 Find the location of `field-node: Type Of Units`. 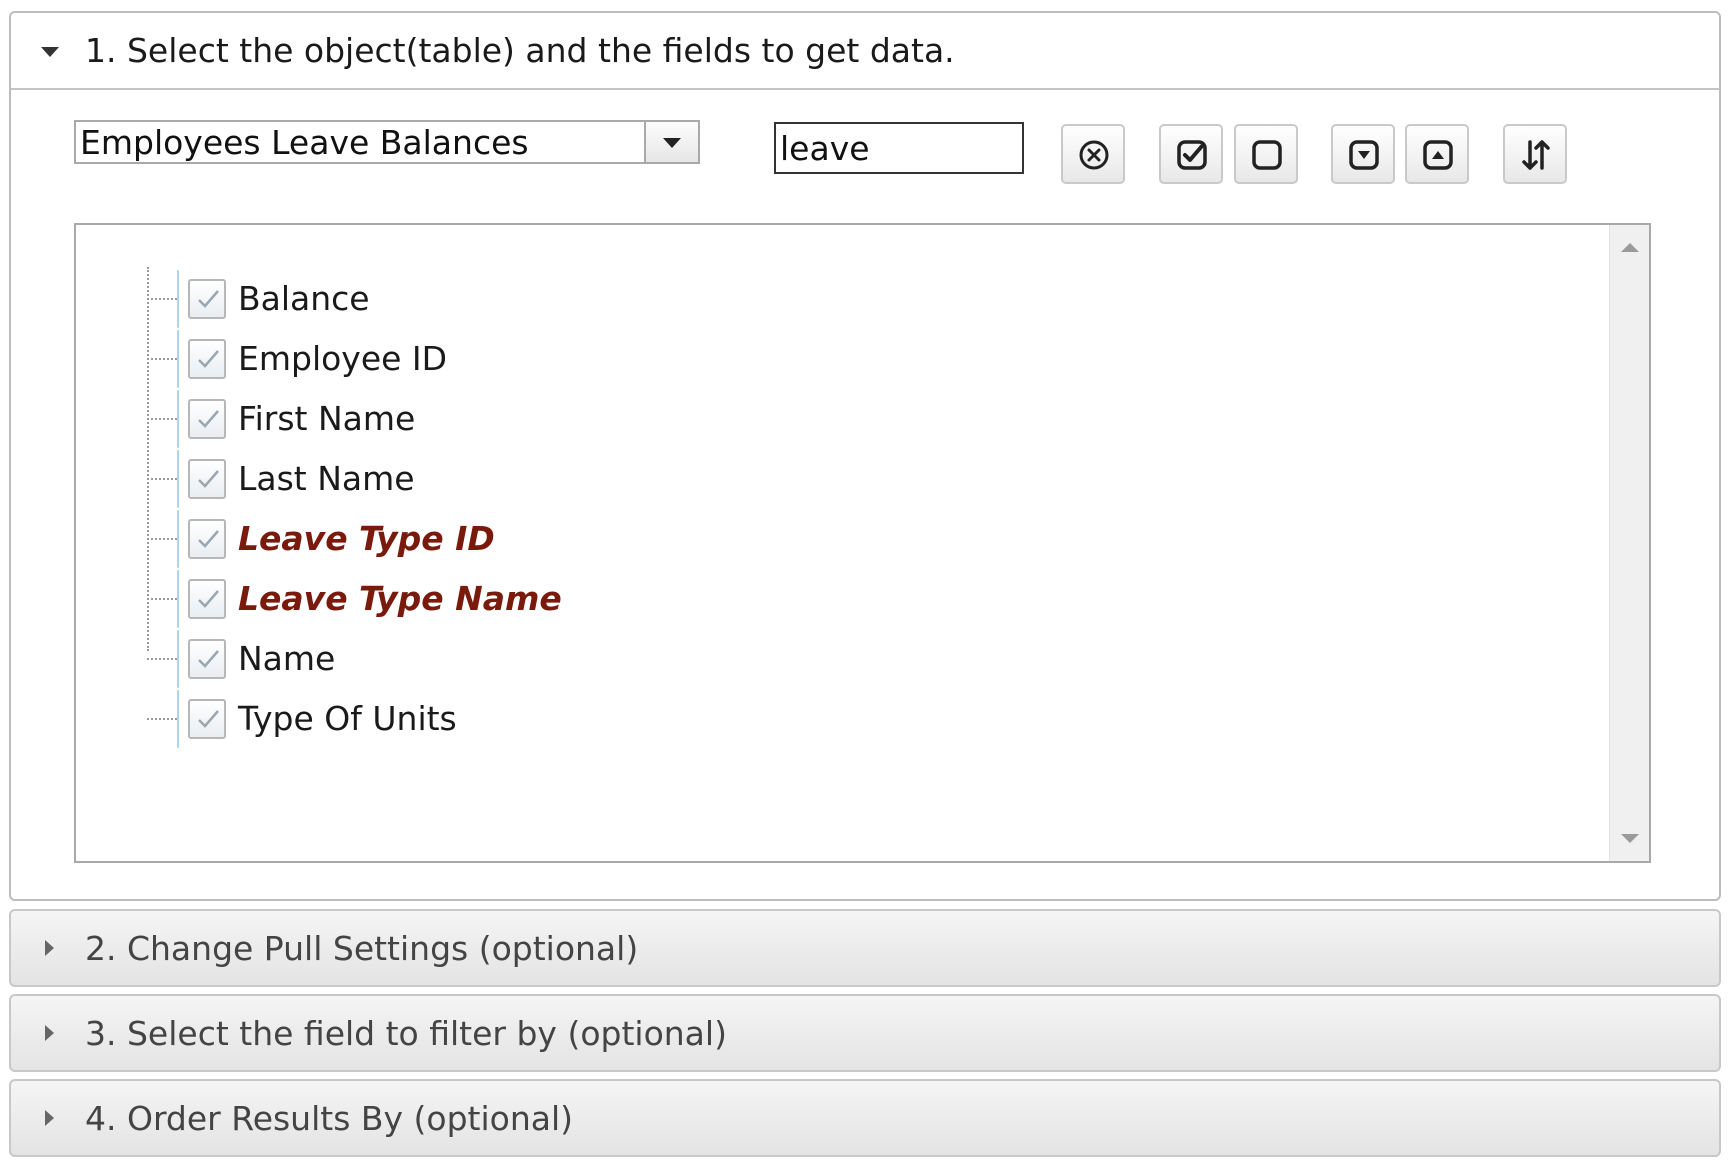

field-node: Type Of Units is located at coordinates (317, 719).